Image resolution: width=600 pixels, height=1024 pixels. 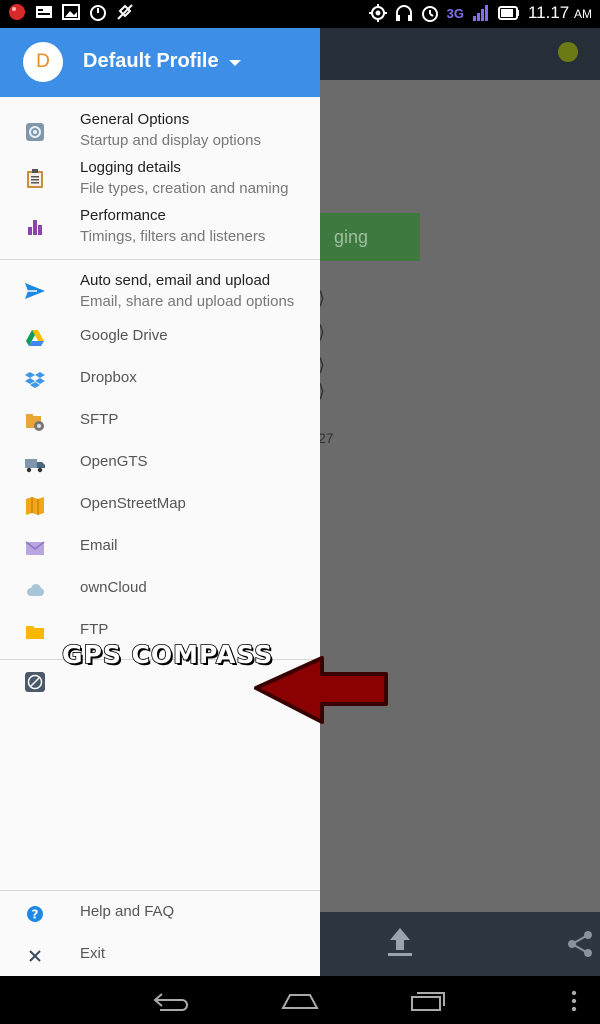 I want to click on profile-name: Default Profile, so click(x=151, y=61).